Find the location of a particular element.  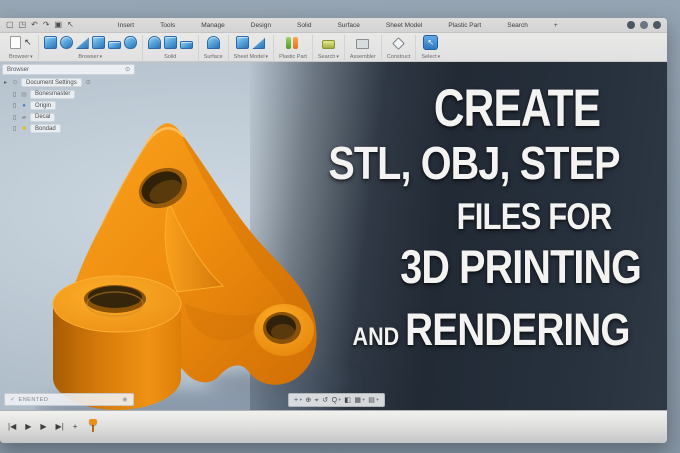

tree-row-decal: ▯ ▰ Decal is located at coordinates (76, 117).